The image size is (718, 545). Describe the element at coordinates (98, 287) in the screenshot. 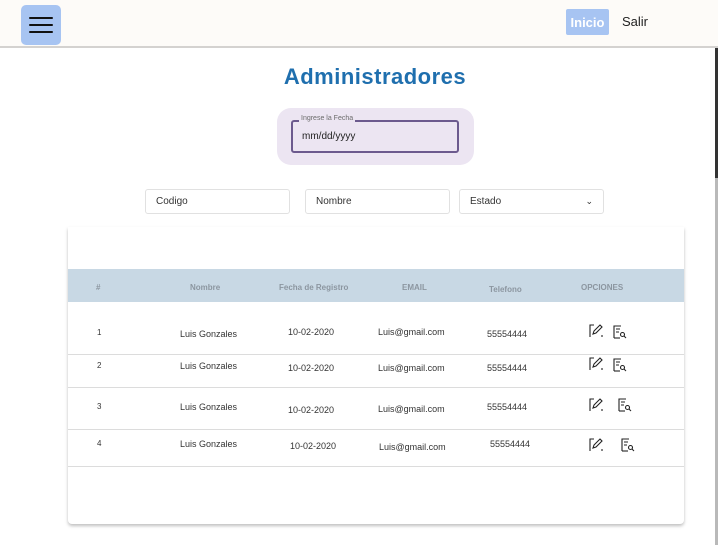

I see `header-number: #` at that location.